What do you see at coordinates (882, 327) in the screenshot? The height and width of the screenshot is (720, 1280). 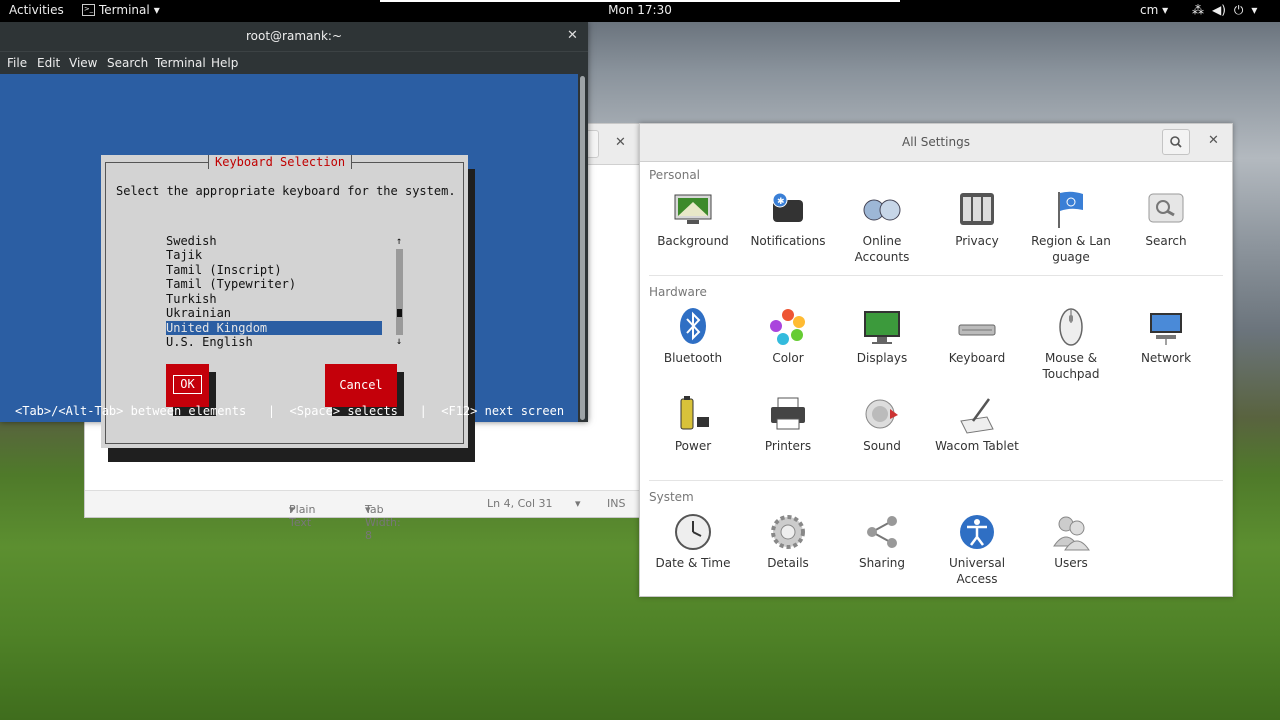 I see `displays-icon` at bounding box center [882, 327].